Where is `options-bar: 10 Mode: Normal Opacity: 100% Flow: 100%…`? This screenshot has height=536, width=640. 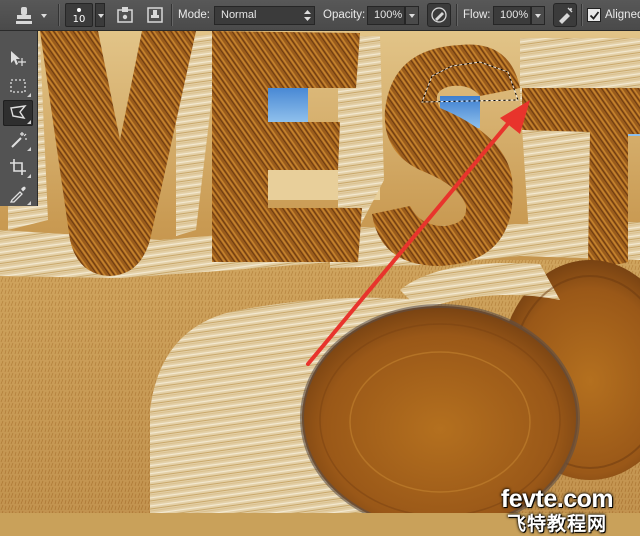 options-bar: 10 Mode: Normal Opacity: 100% Flow: 100%… is located at coordinates (320, 15).